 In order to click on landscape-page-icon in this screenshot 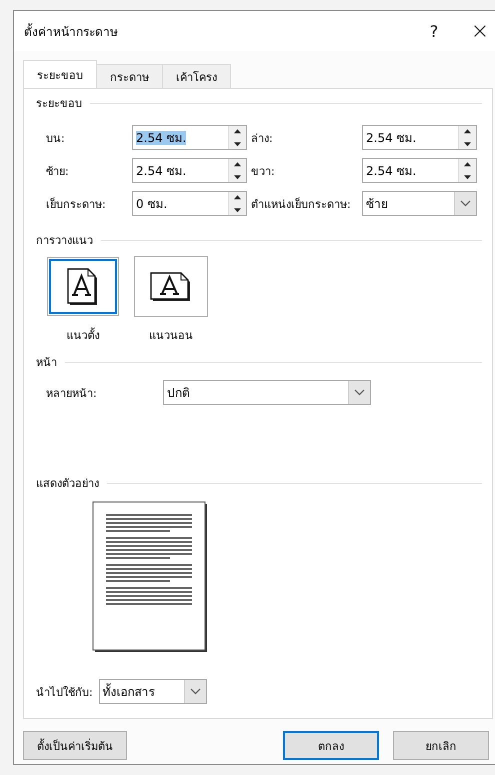, I will do `click(171, 286)`.